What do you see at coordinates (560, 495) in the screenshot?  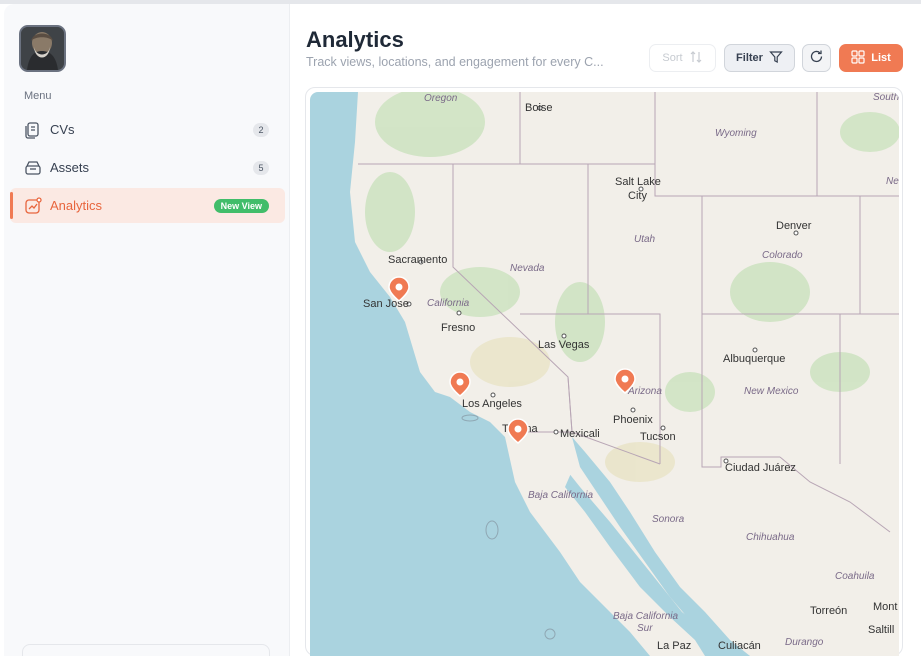 I see `map-label-baja-california: Baja California` at bounding box center [560, 495].